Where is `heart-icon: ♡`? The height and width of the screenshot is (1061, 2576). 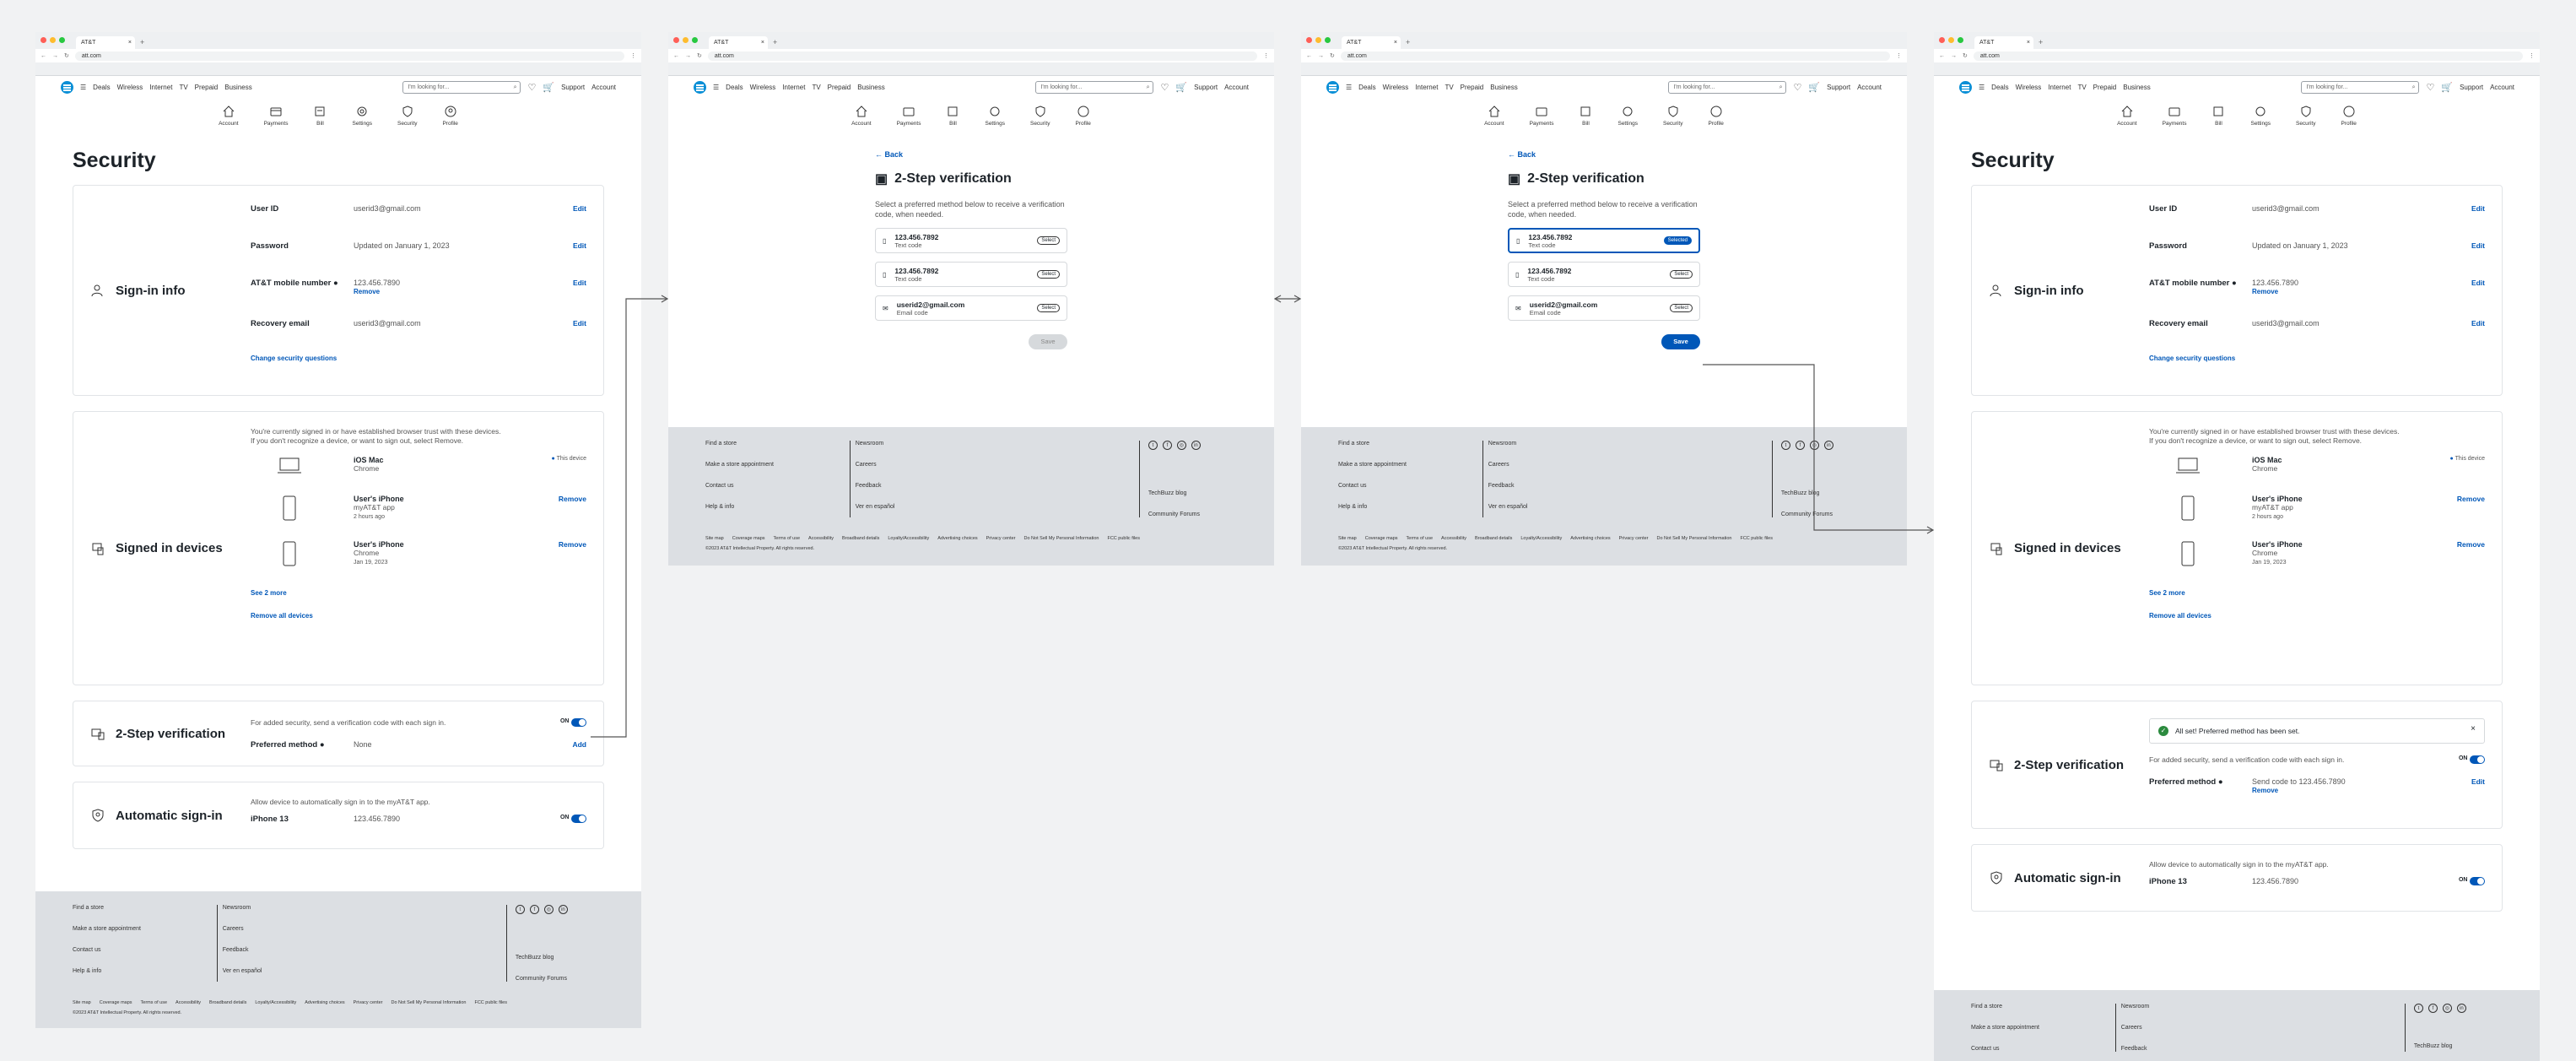 heart-icon: ♡ is located at coordinates (1797, 87).